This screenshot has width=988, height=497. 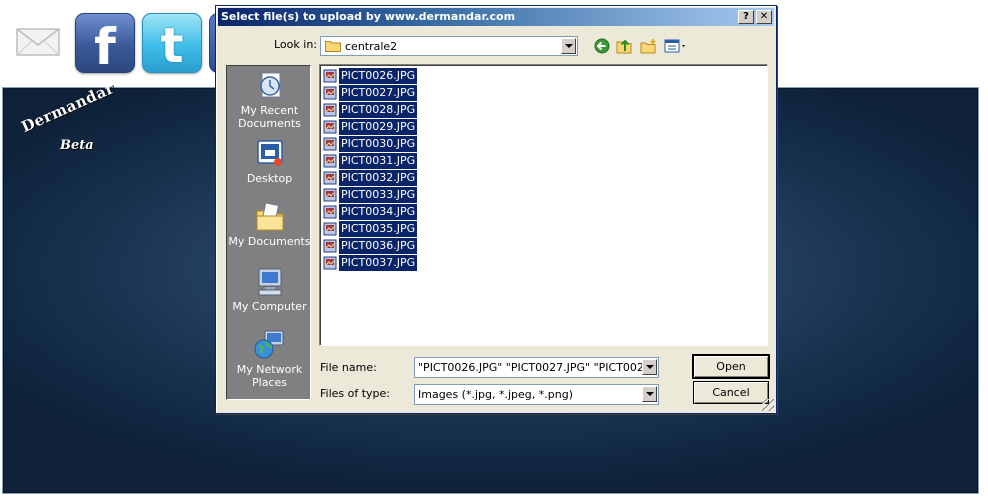 I want to click on file-name-text: PICT0026.JPG, so click(x=378, y=76).